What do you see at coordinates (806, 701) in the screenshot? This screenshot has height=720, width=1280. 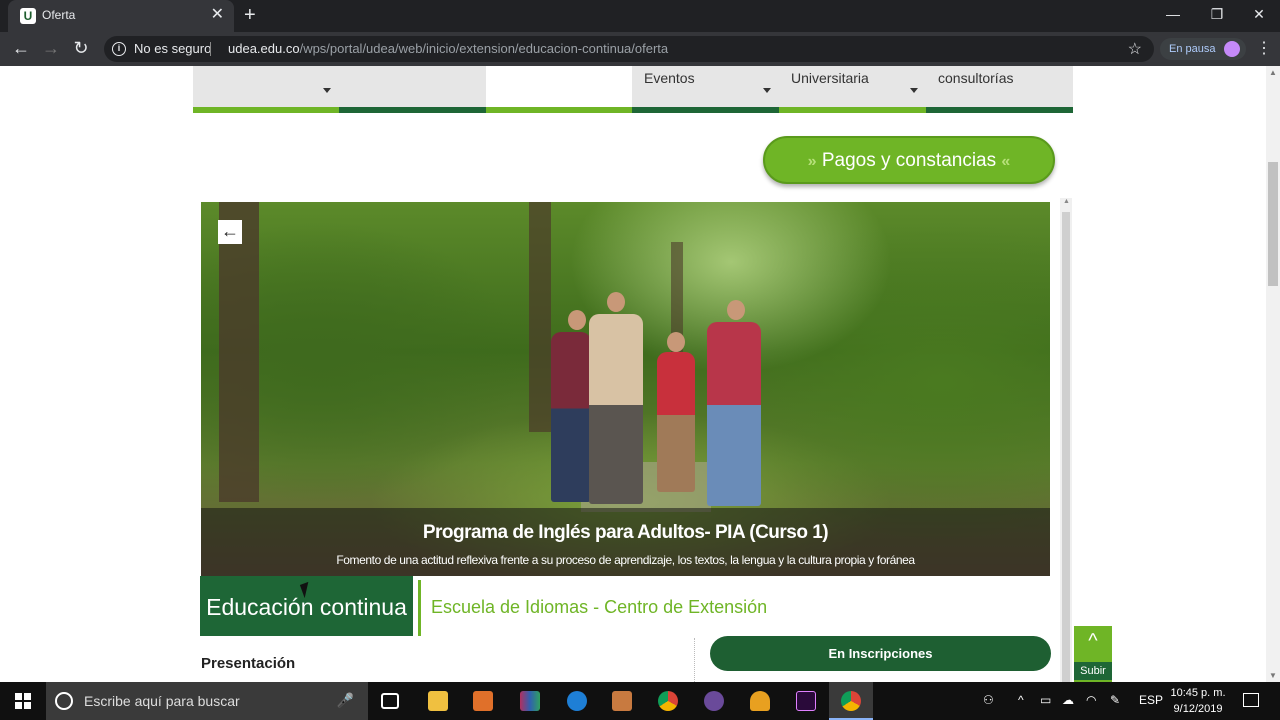 I see `premiere-icon` at bounding box center [806, 701].